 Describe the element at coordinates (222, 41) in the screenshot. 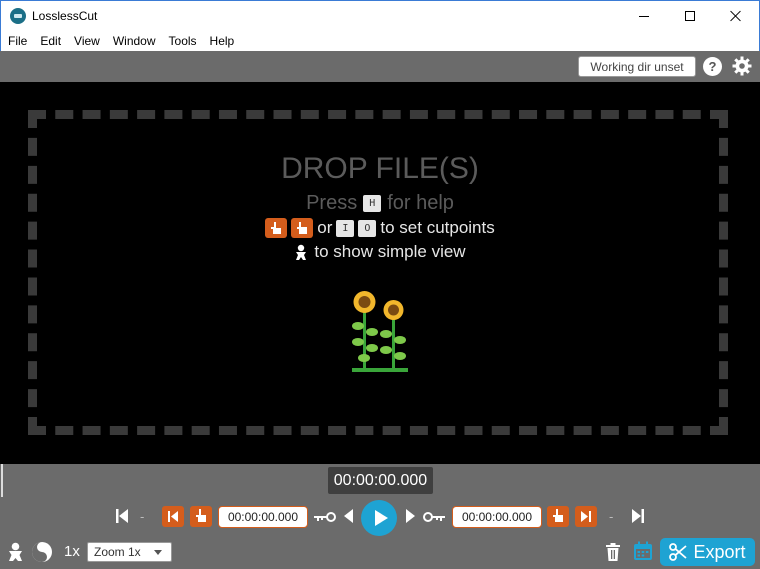

I see `menu-help: Help` at that location.